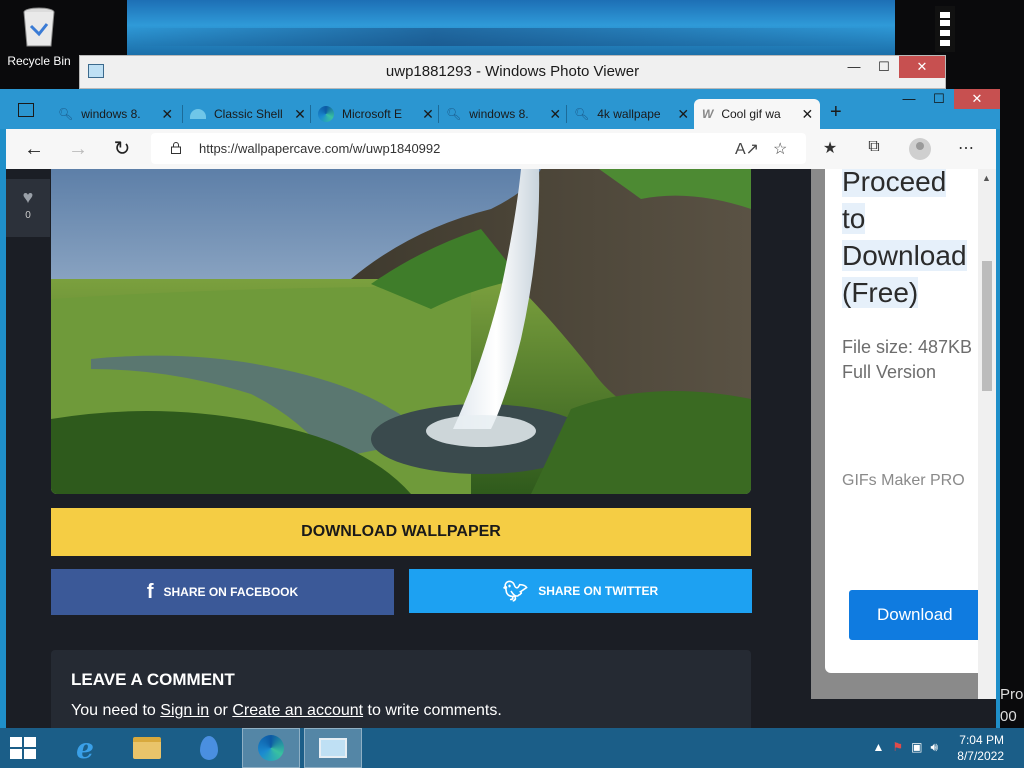  I want to click on folder-icon, so click(147, 748).